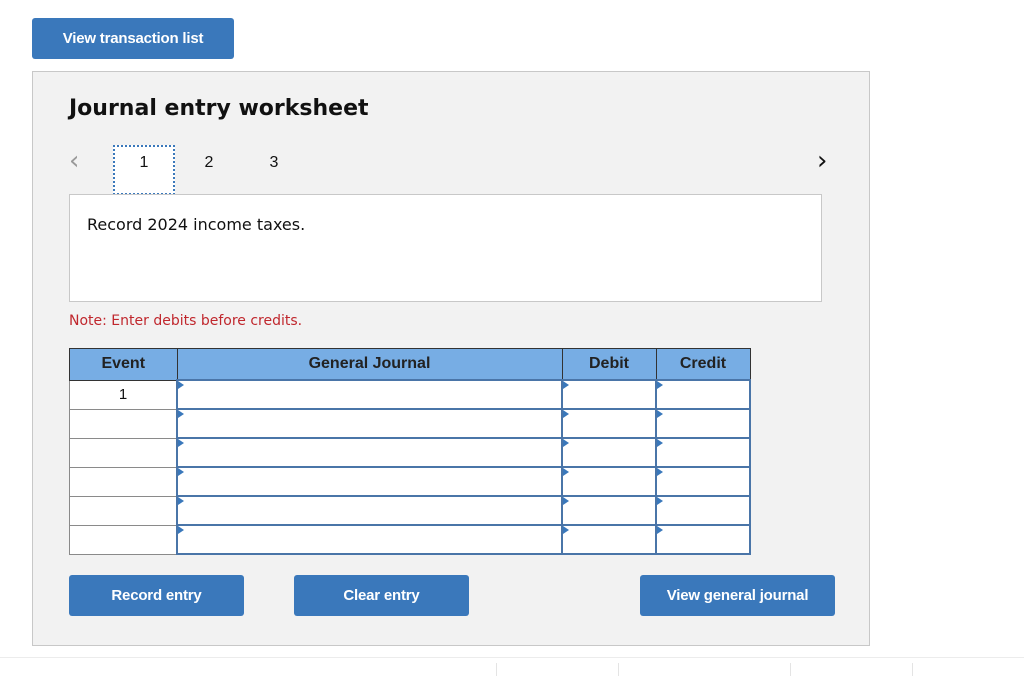  What do you see at coordinates (156, 595) in the screenshot?
I see `record-entry-button: Record entry` at bounding box center [156, 595].